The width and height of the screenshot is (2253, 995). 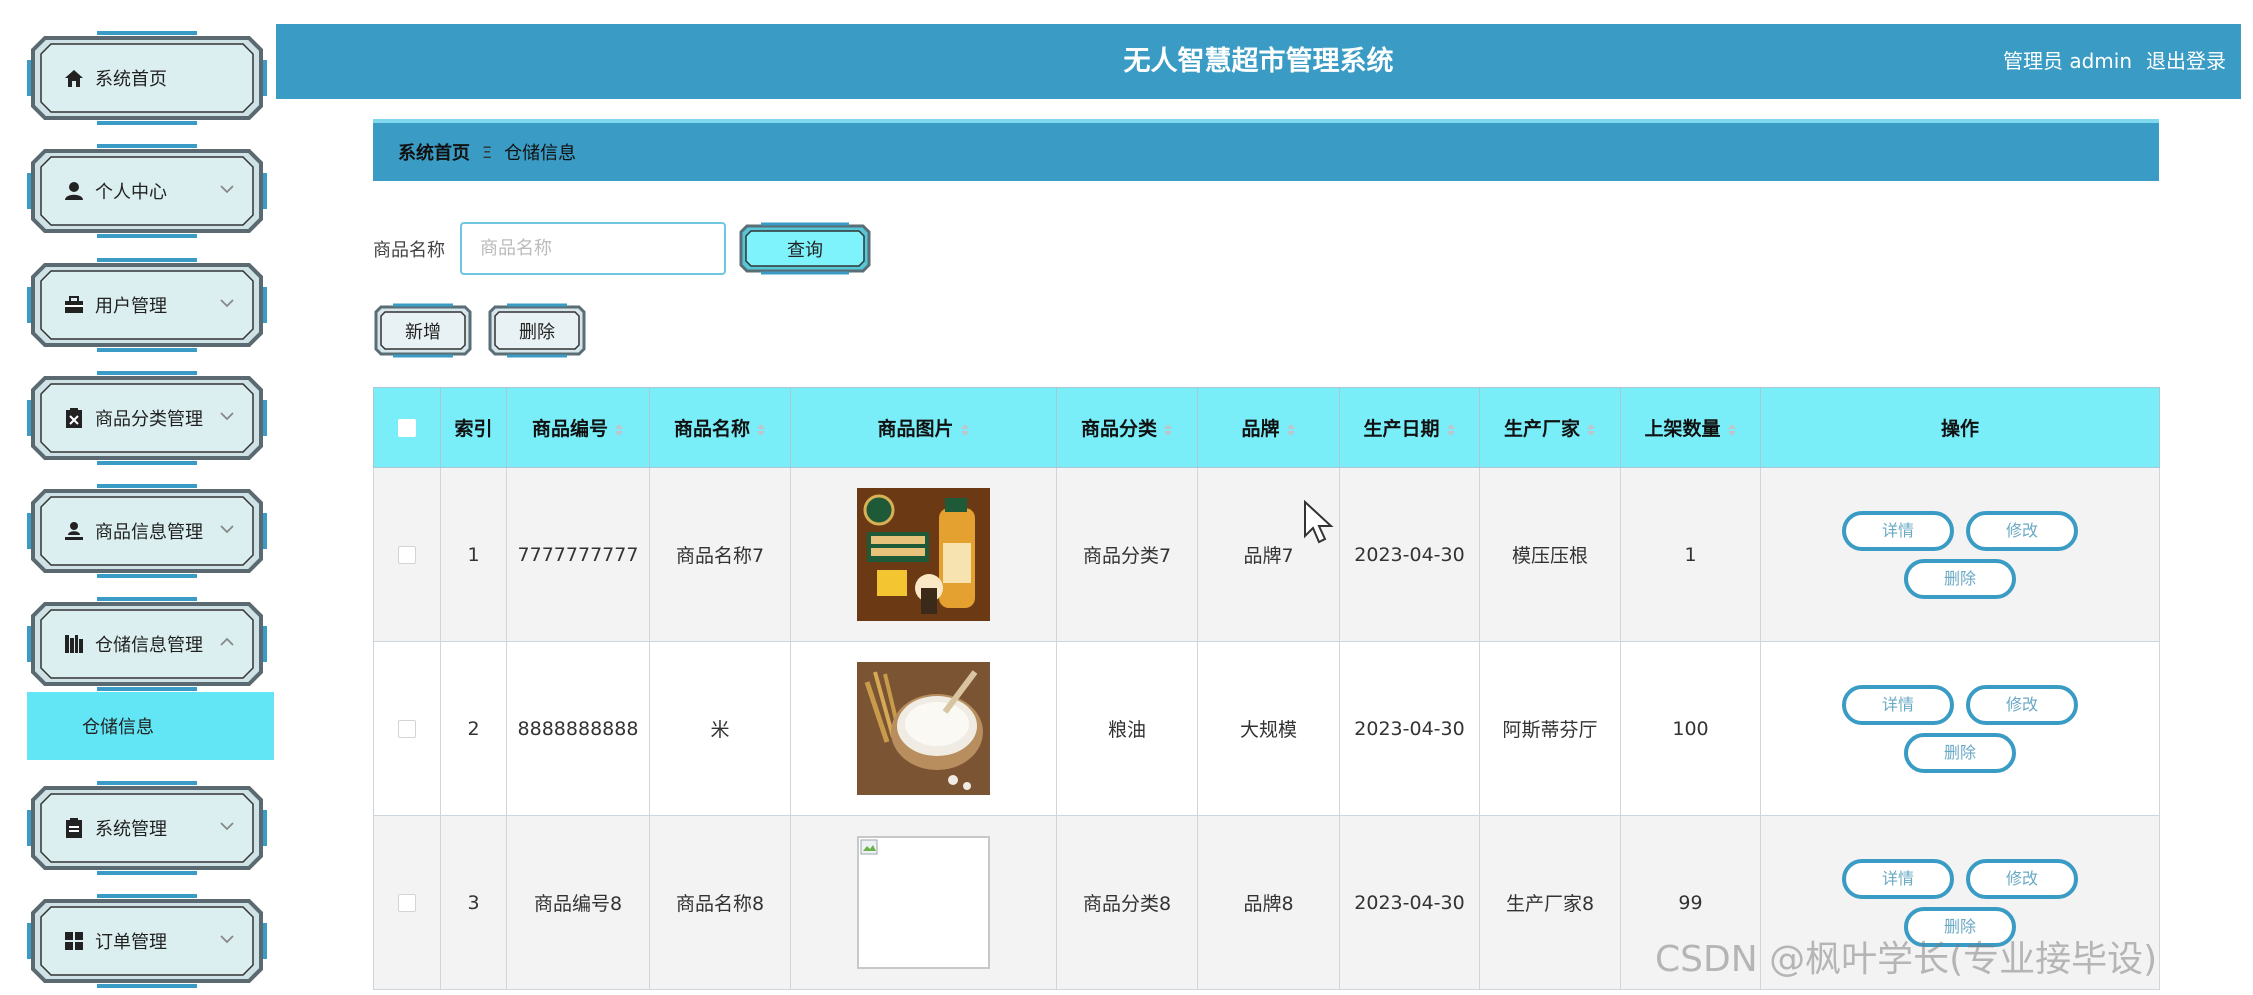 I want to click on cell-category: 商品分类7, so click(x=1127, y=554).